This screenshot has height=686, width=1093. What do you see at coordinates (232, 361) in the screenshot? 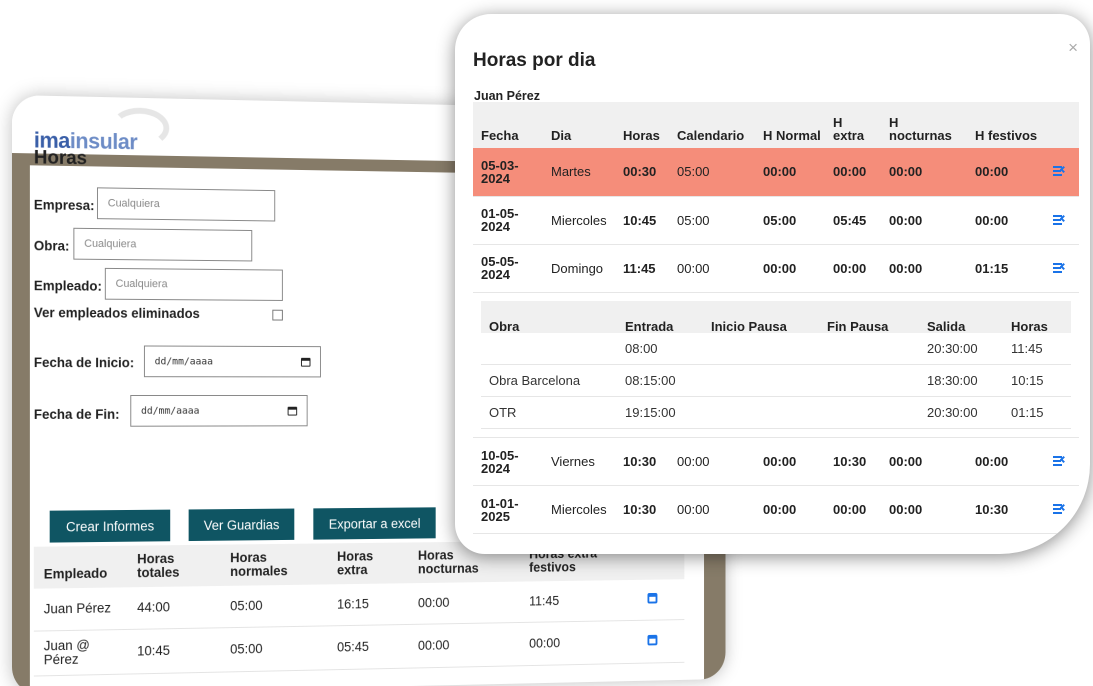
I see `fecha-inicio-input: dd/mm/aaaa` at bounding box center [232, 361].